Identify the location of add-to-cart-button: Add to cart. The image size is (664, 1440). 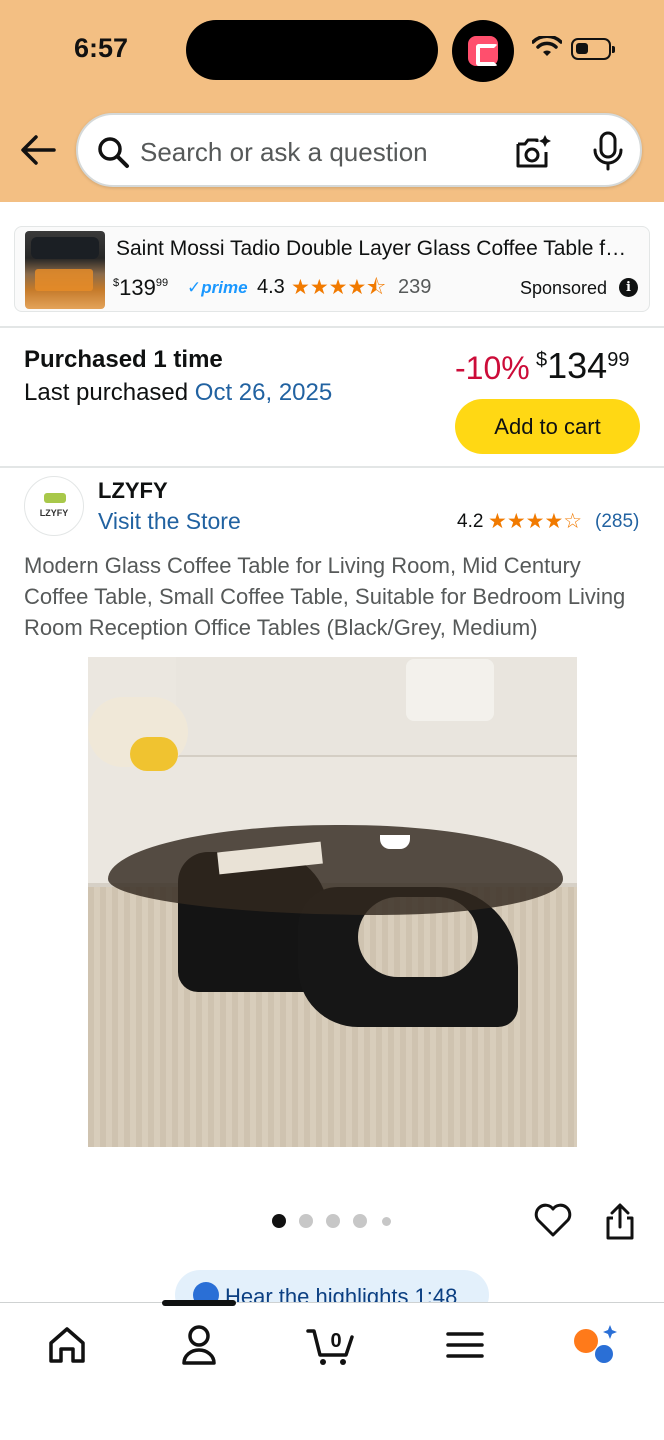
(547, 426).